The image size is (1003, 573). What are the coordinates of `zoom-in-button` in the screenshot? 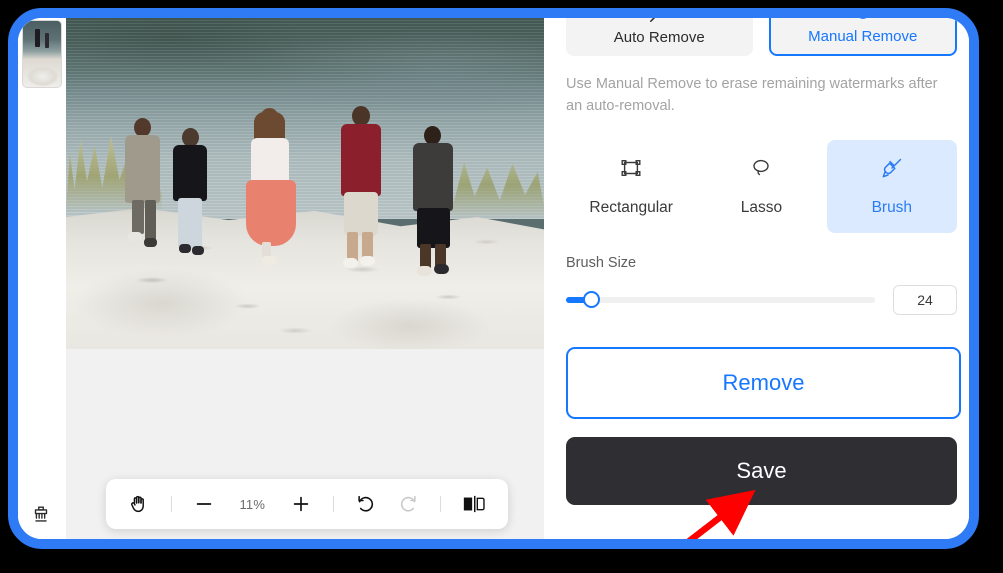 It's located at (301, 504).